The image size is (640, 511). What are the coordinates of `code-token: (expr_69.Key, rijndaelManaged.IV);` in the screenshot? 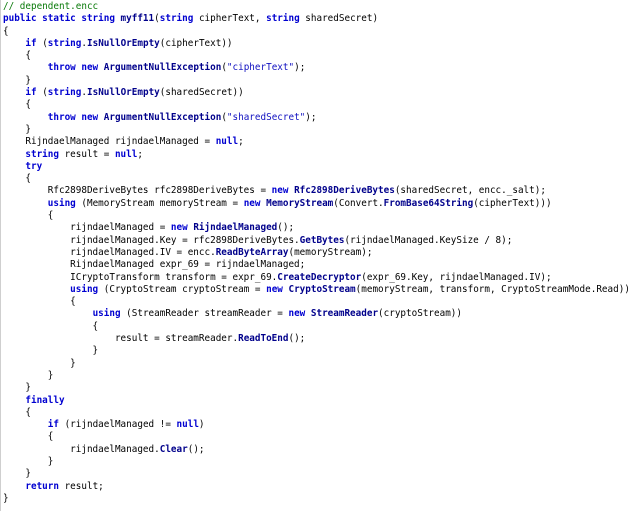 It's located at (456, 277).